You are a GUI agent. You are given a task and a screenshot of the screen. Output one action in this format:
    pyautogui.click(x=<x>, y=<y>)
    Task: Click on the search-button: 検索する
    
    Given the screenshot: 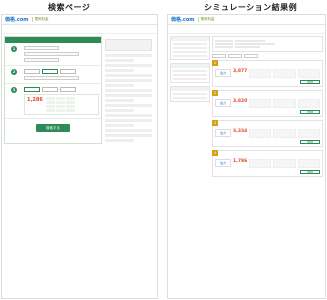 What is the action you would take?
    pyautogui.click(x=53, y=128)
    